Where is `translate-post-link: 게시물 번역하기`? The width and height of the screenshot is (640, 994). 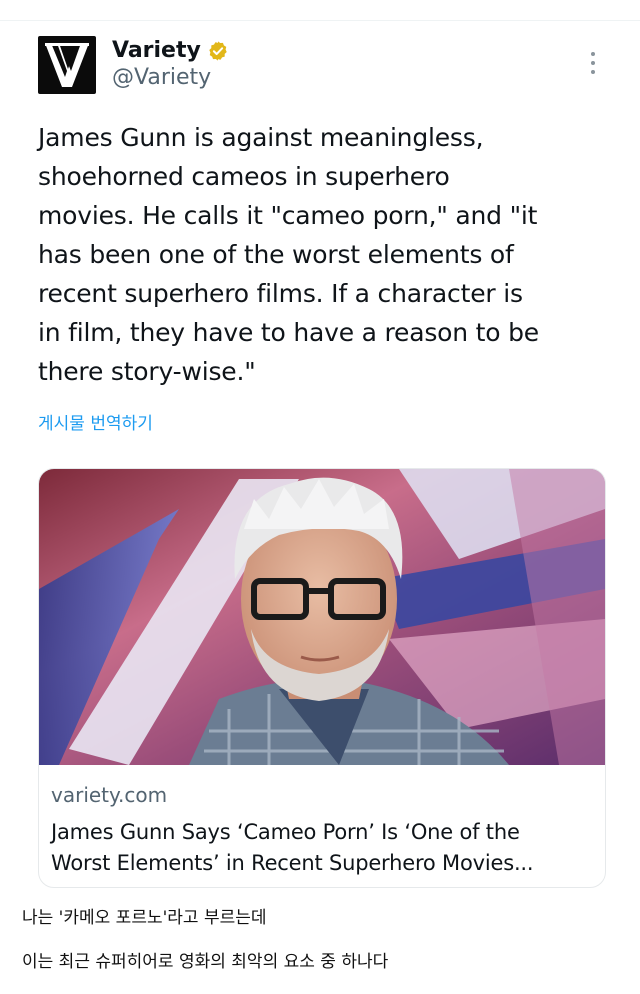 translate-post-link: 게시물 번역하기 is located at coordinates (321, 424).